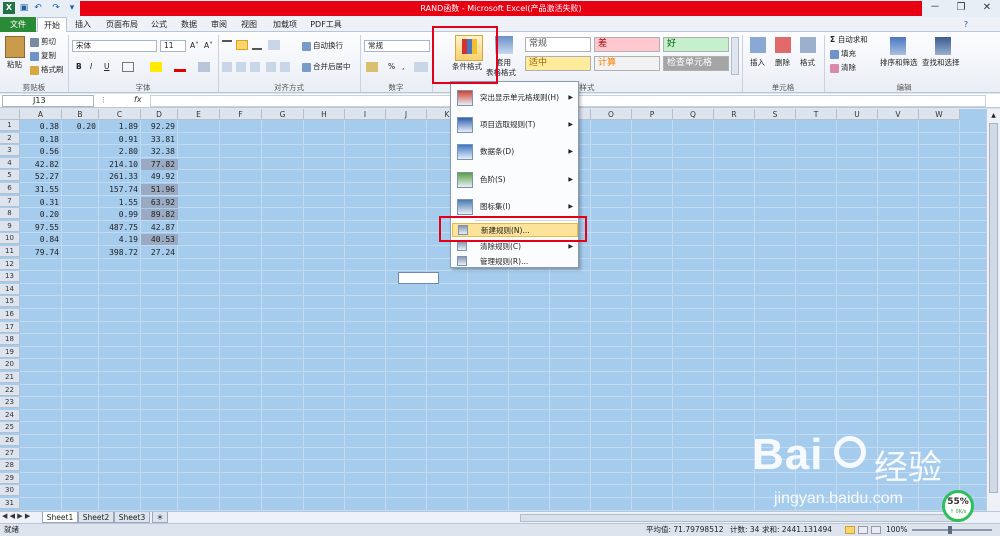 This screenshot has height=536, width=1000. What do you see at coordinates (241, 114) in the screenshot?
I see `column-header-f: F` at bounding box center [241, 114].